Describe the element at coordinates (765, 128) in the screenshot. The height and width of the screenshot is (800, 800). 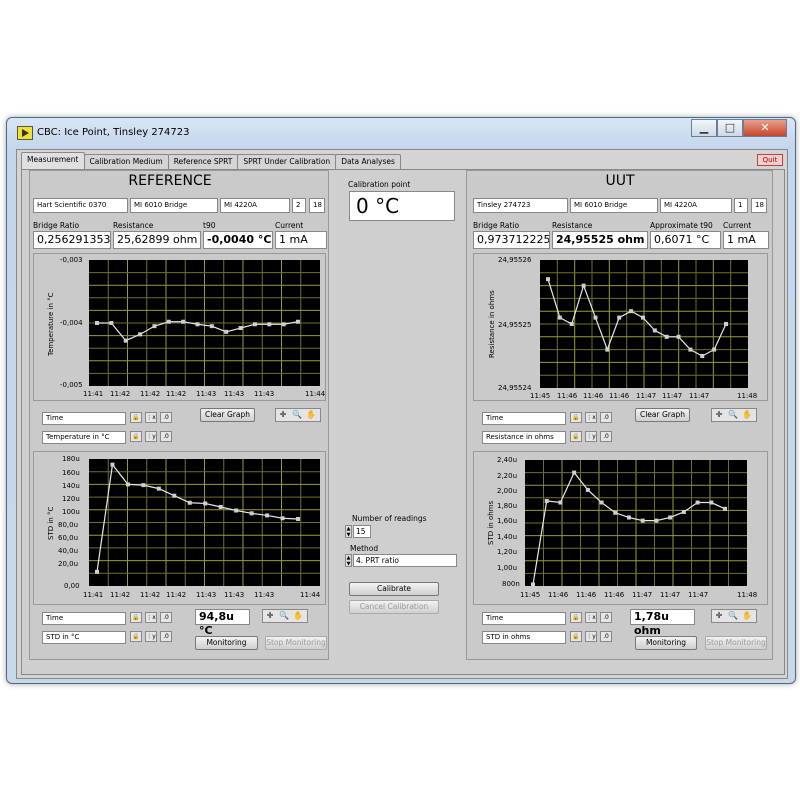
I see `close-button: ✕` at that location.